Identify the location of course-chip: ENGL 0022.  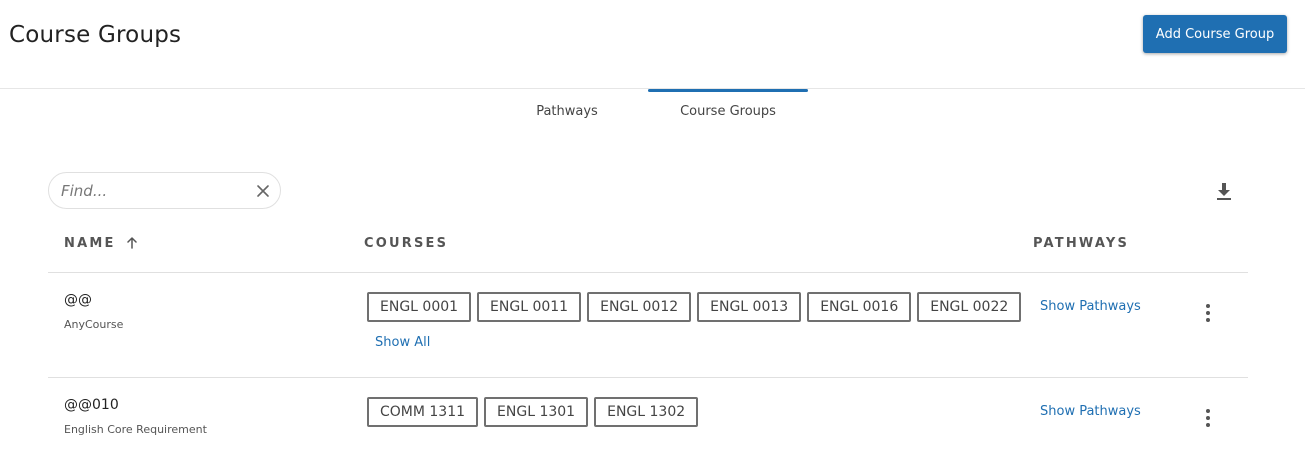
(969, 307).